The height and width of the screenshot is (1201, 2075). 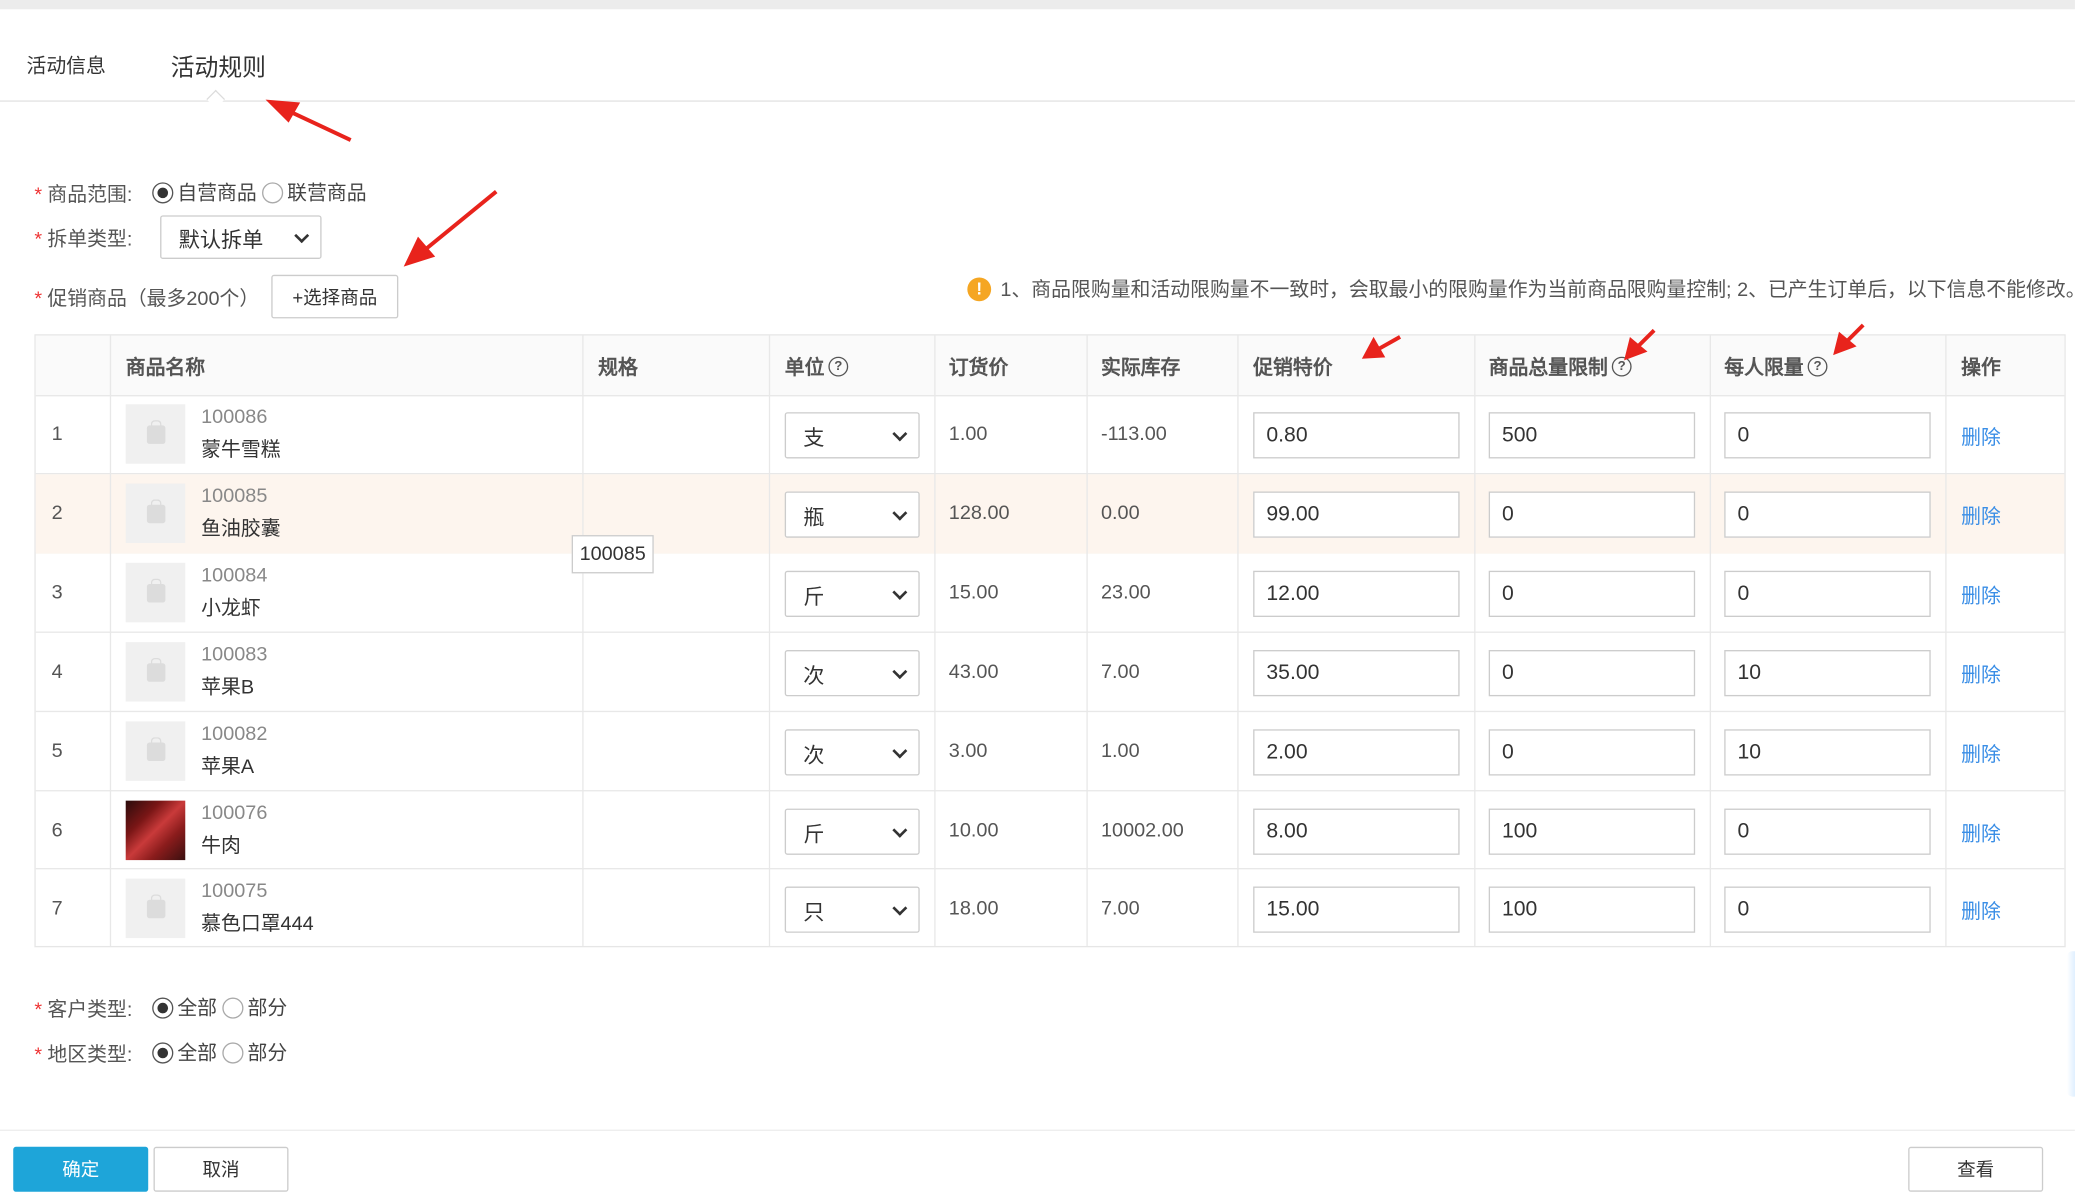 I want to click on row-index: 3, so click(x=57, y=592).